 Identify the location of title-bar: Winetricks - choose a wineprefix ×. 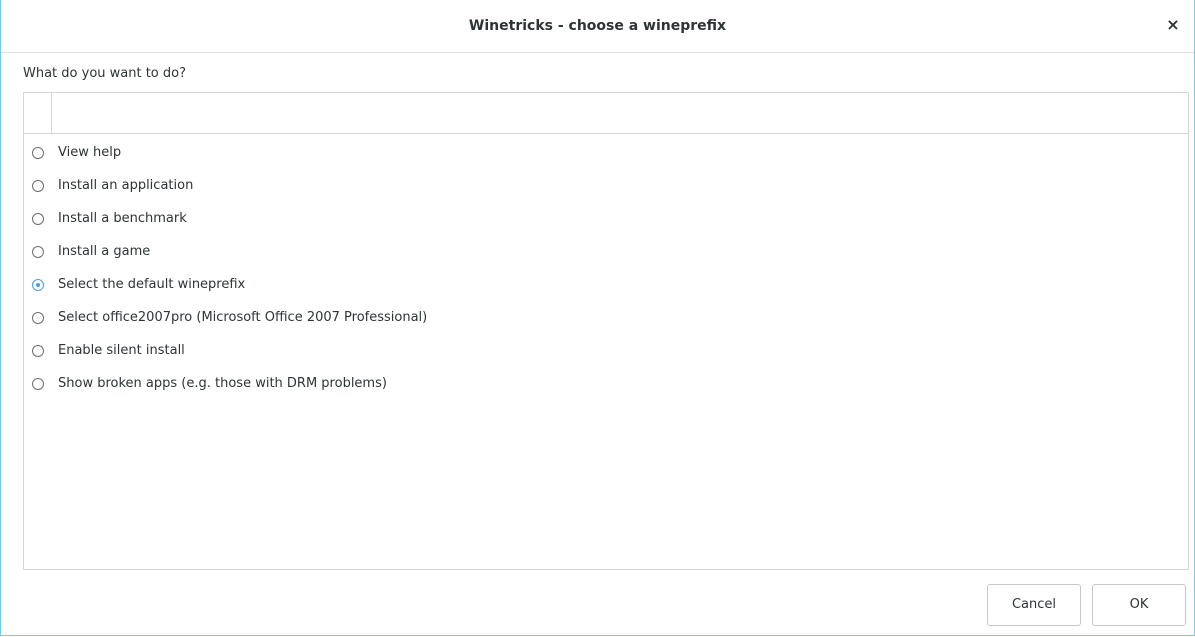
(597, 26).